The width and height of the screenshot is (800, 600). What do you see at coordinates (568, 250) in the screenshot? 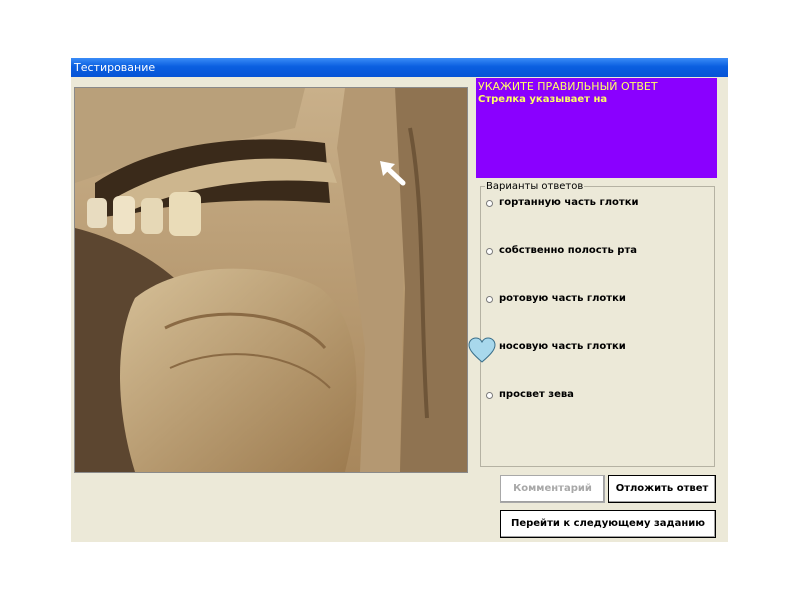
I see `answer-label: собственно полость рта` at bounding box center [568, 250].